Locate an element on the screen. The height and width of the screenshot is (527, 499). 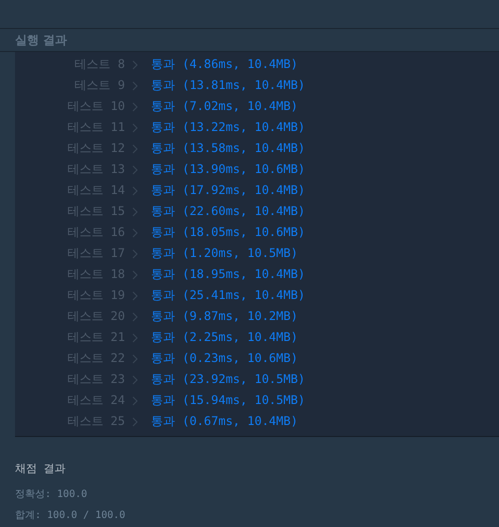
grading-title: 채점 결과 is located at coordinates (41, 468).